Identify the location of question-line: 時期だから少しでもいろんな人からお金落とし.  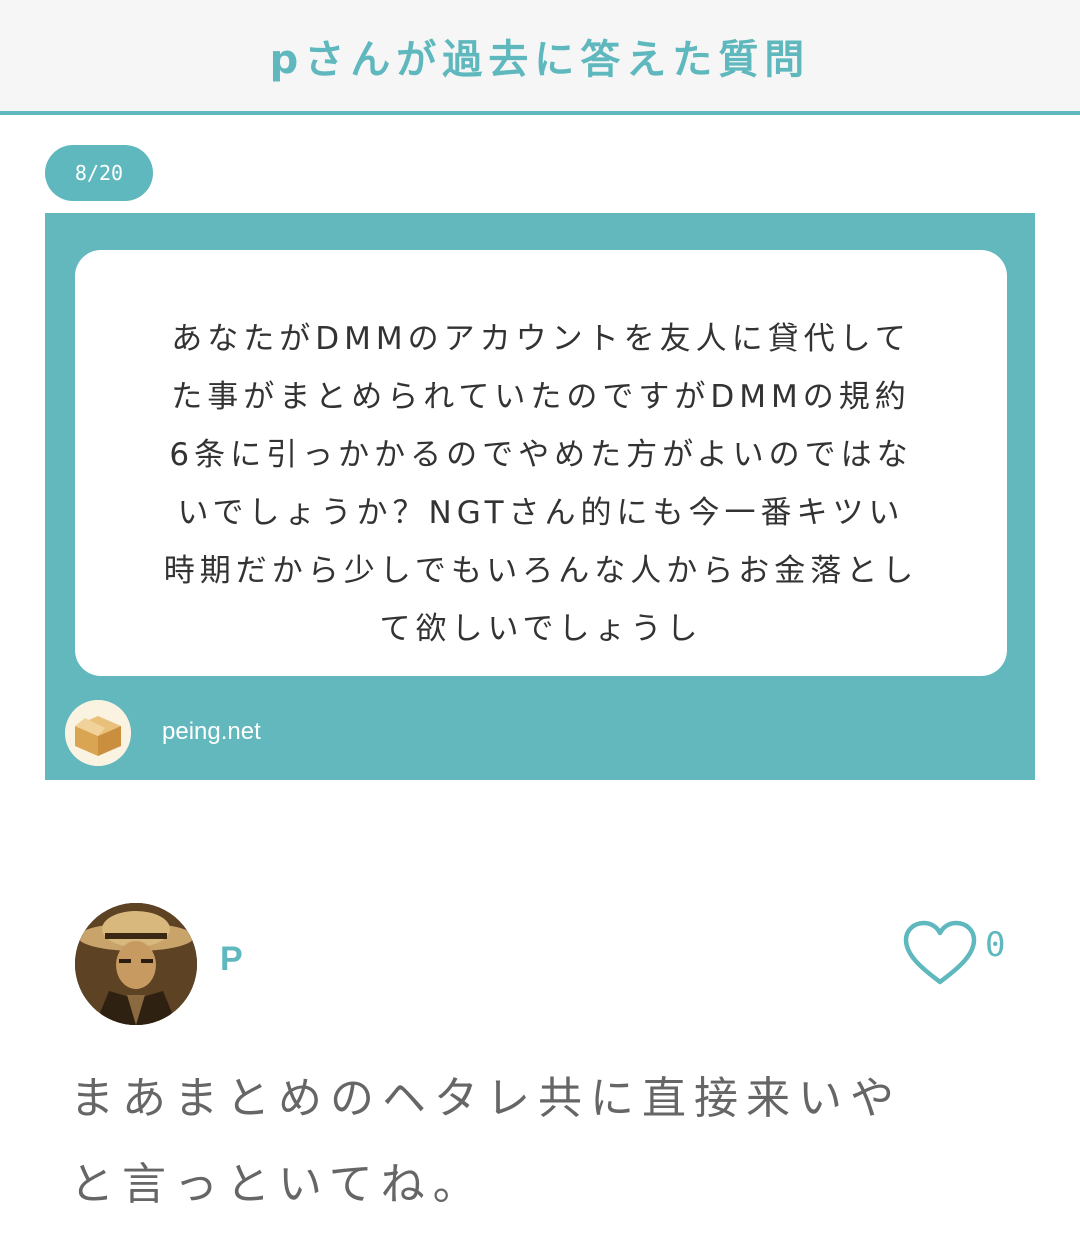
(541, 571).